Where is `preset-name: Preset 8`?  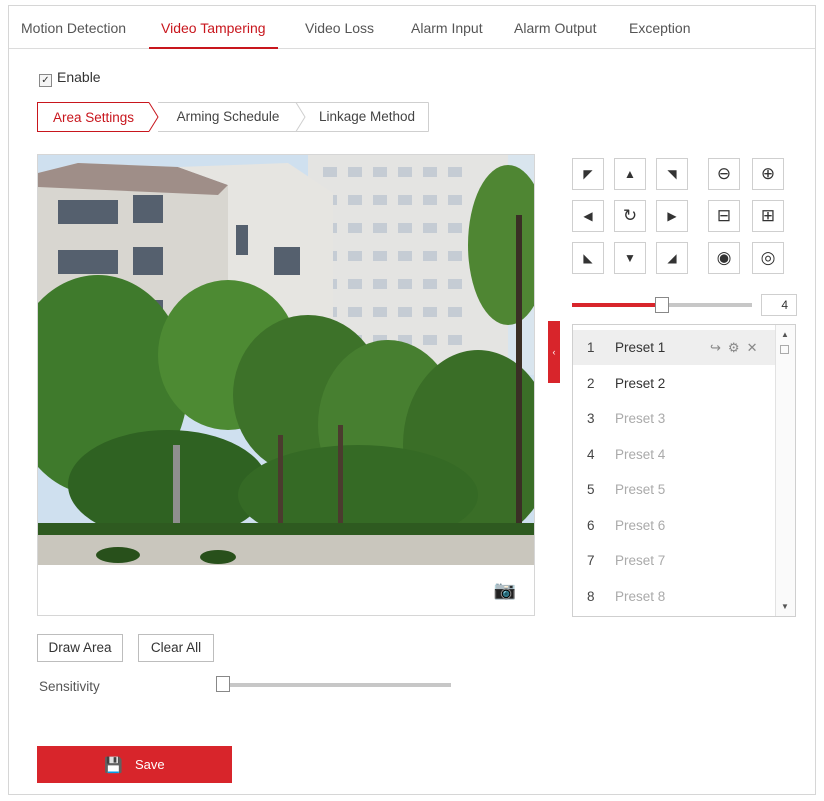
preset-name: Preset 8 is located at coordinates (640, 596).